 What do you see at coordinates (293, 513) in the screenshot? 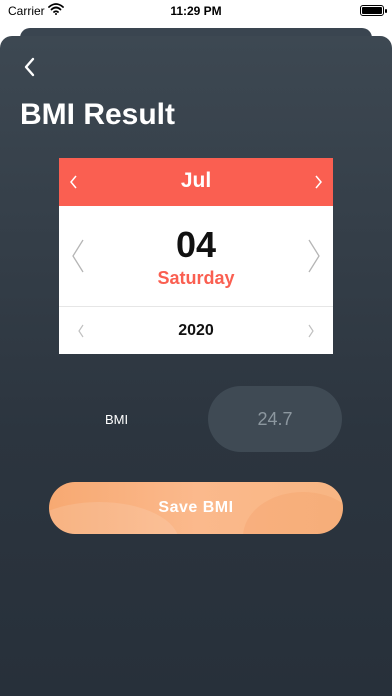
I see `button-decoration` at bounding box center [293, 513].